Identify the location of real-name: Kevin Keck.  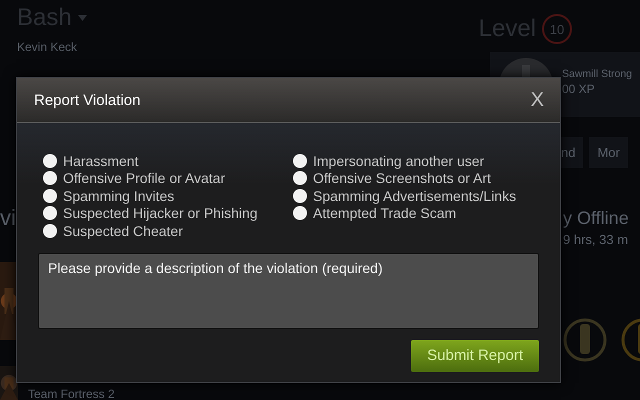
(47, 47).